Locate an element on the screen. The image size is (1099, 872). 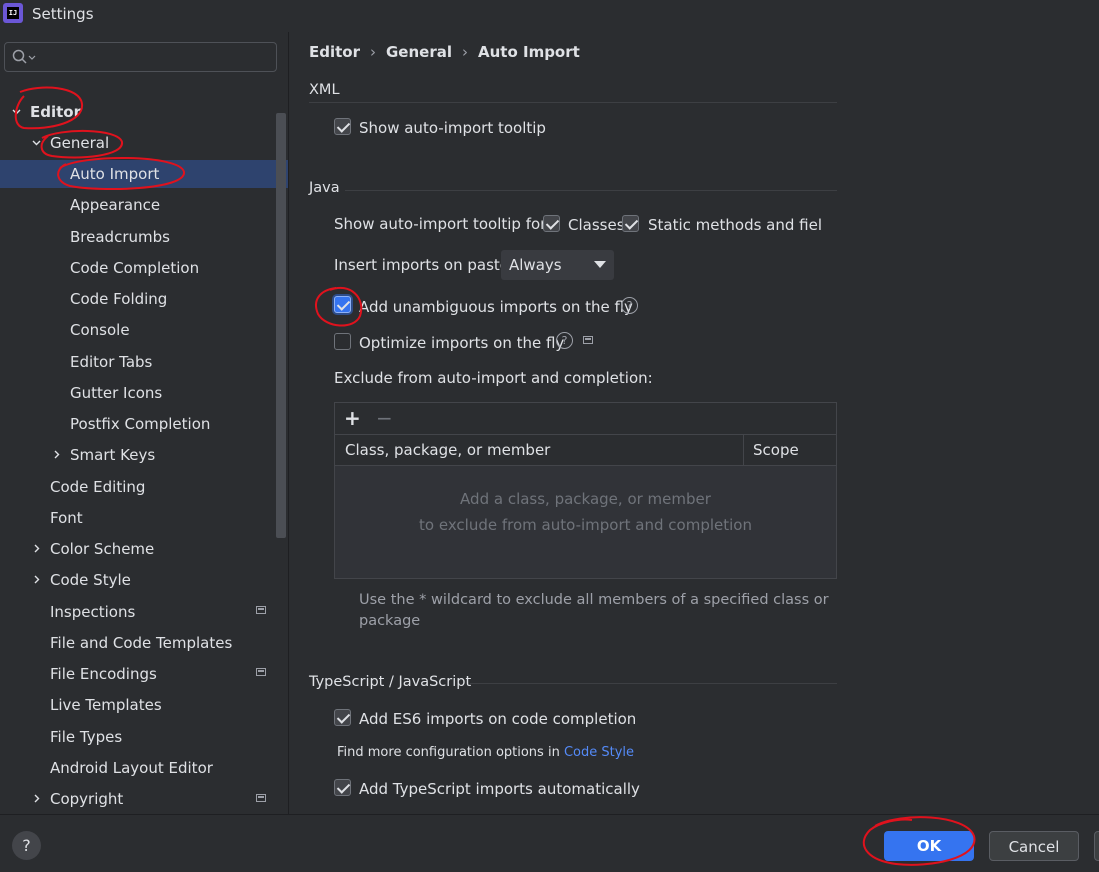
static-methods-label: Static methods and fields is located at coordinates (734, 225).